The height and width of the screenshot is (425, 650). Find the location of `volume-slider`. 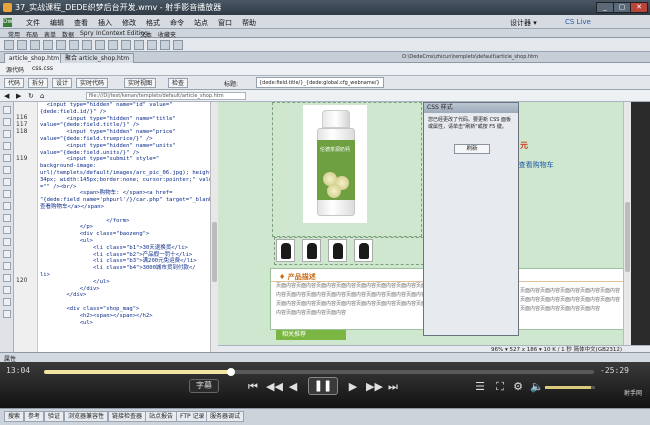

volume-slider is located at coordinates (570, 387).